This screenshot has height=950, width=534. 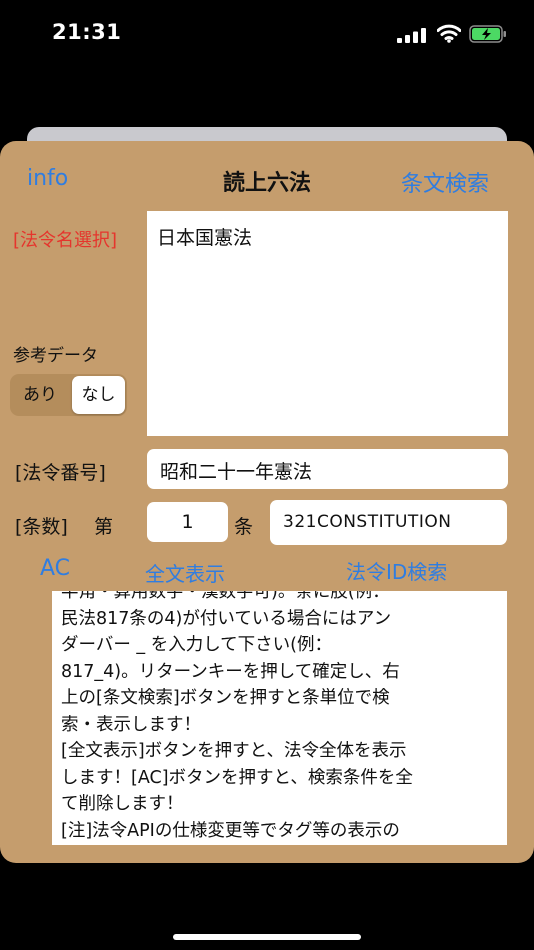 What do you see at coordinates (411, 35) in the screenshot?
I see `signal-icon` at bounding box center [411, 35].